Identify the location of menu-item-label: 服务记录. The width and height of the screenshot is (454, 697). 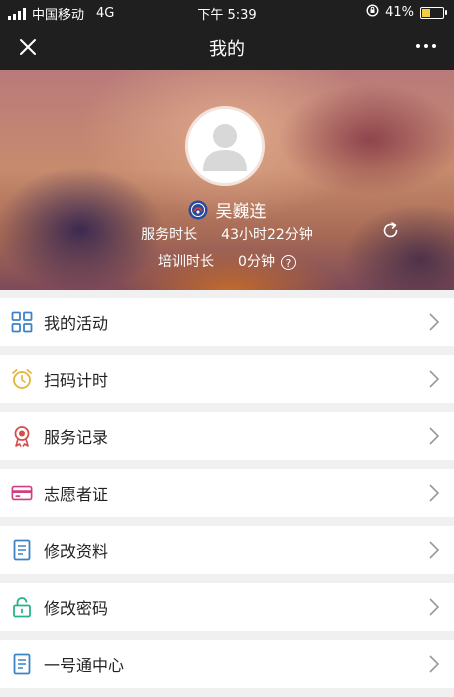
(76, 437).